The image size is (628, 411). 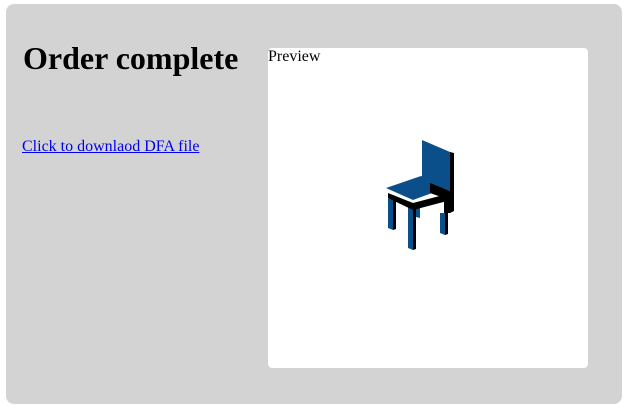 What do you see at coordinates (110, 147) in the screenshot?
I see `download-dfa-link: Click to downlaod DFA file` at bounding box center [110, 147].